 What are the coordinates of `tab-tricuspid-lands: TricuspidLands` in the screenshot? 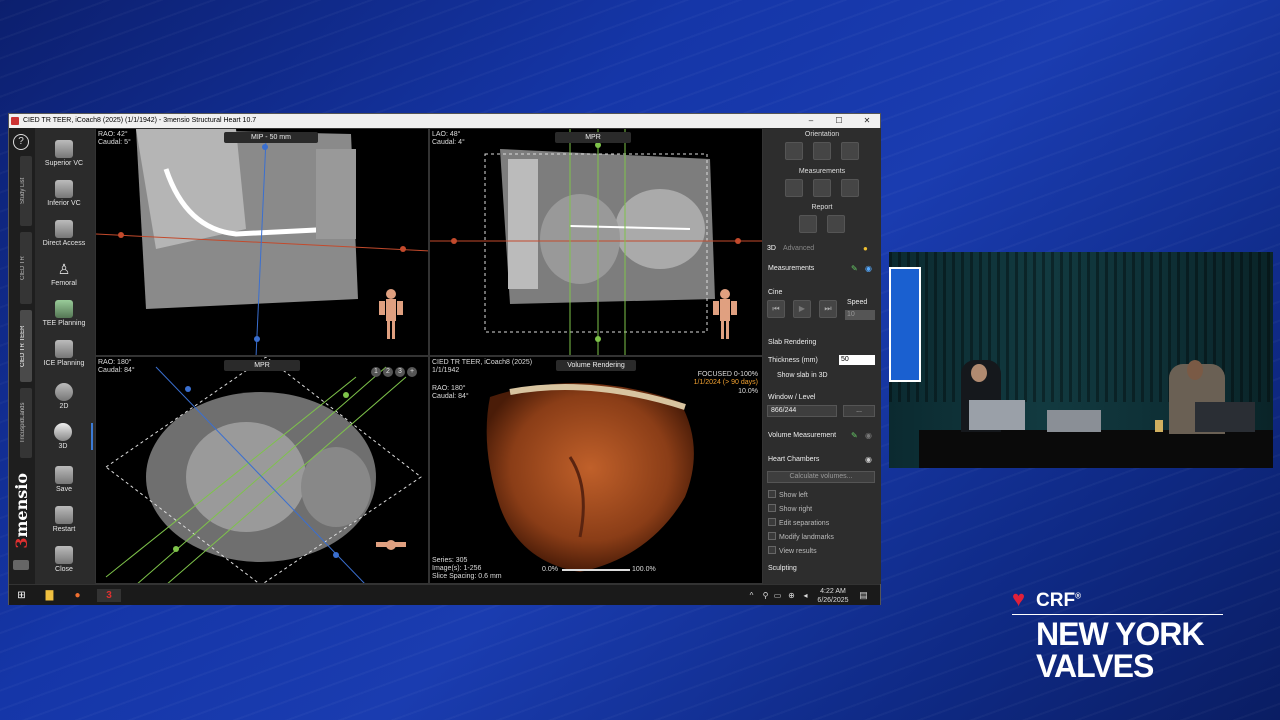 It's located at (26, 423).